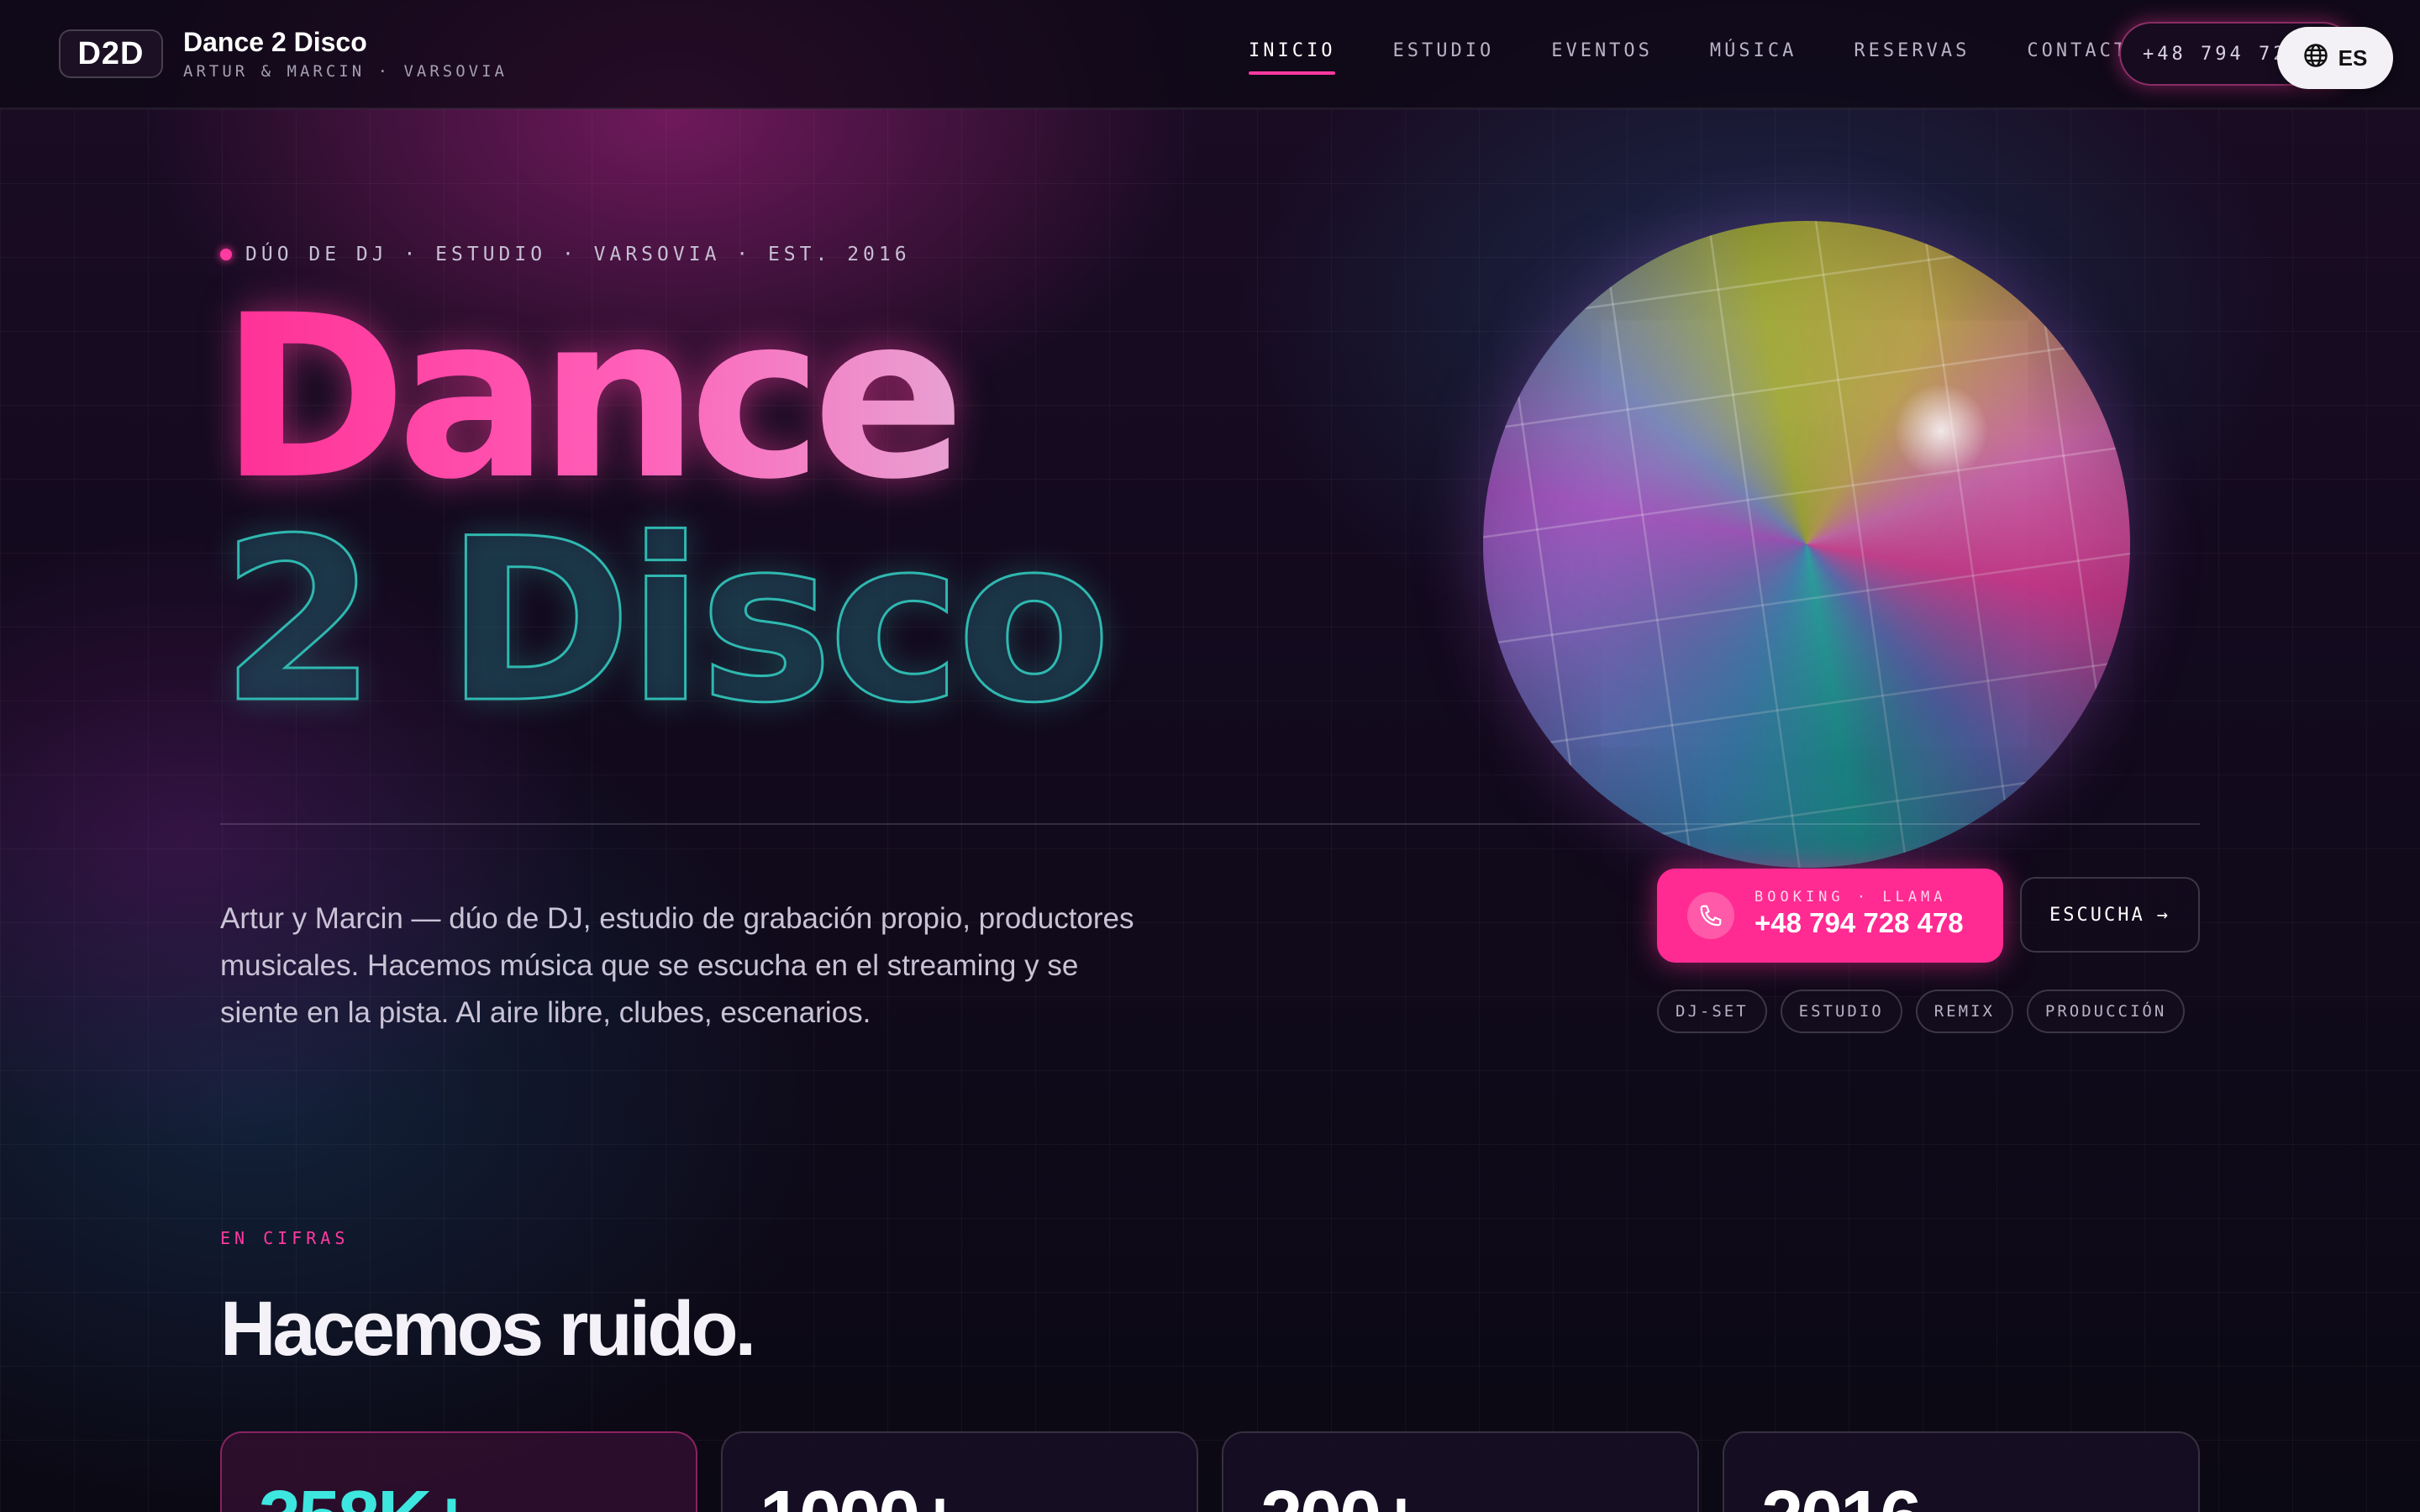  What do you see at coordinates (1964, 1011) in the screenshot?
I see `tag-remix: REMIX` at bounding box center [1964, 1011].